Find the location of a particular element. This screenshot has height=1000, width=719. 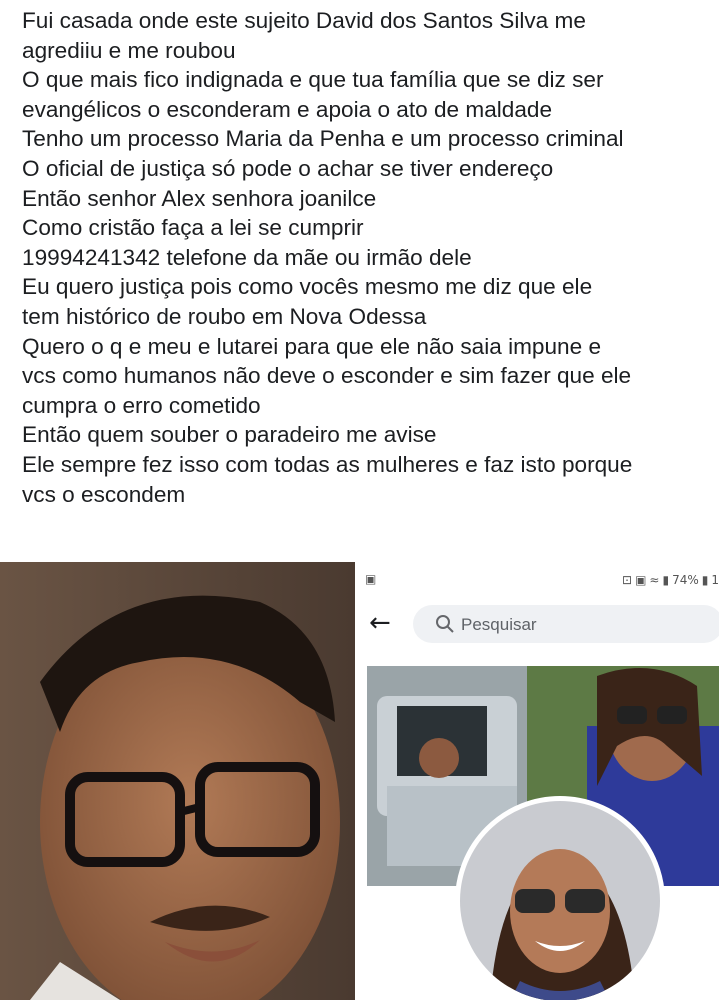

battery-icon: ▮ is located at coordinates (705, 580).